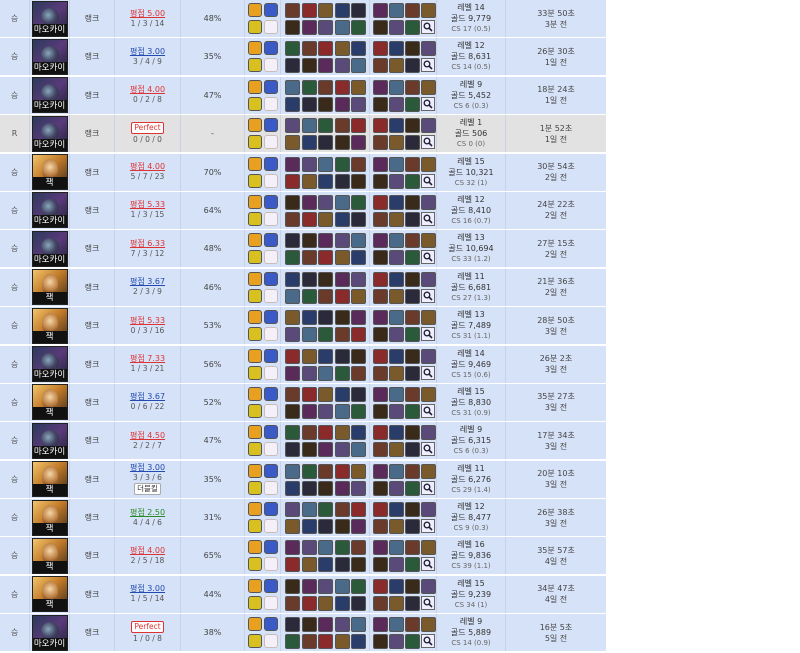 This screenshot has width=800, height=653. I want to click on kda-average: 평점 5.33, so click(147, 321).